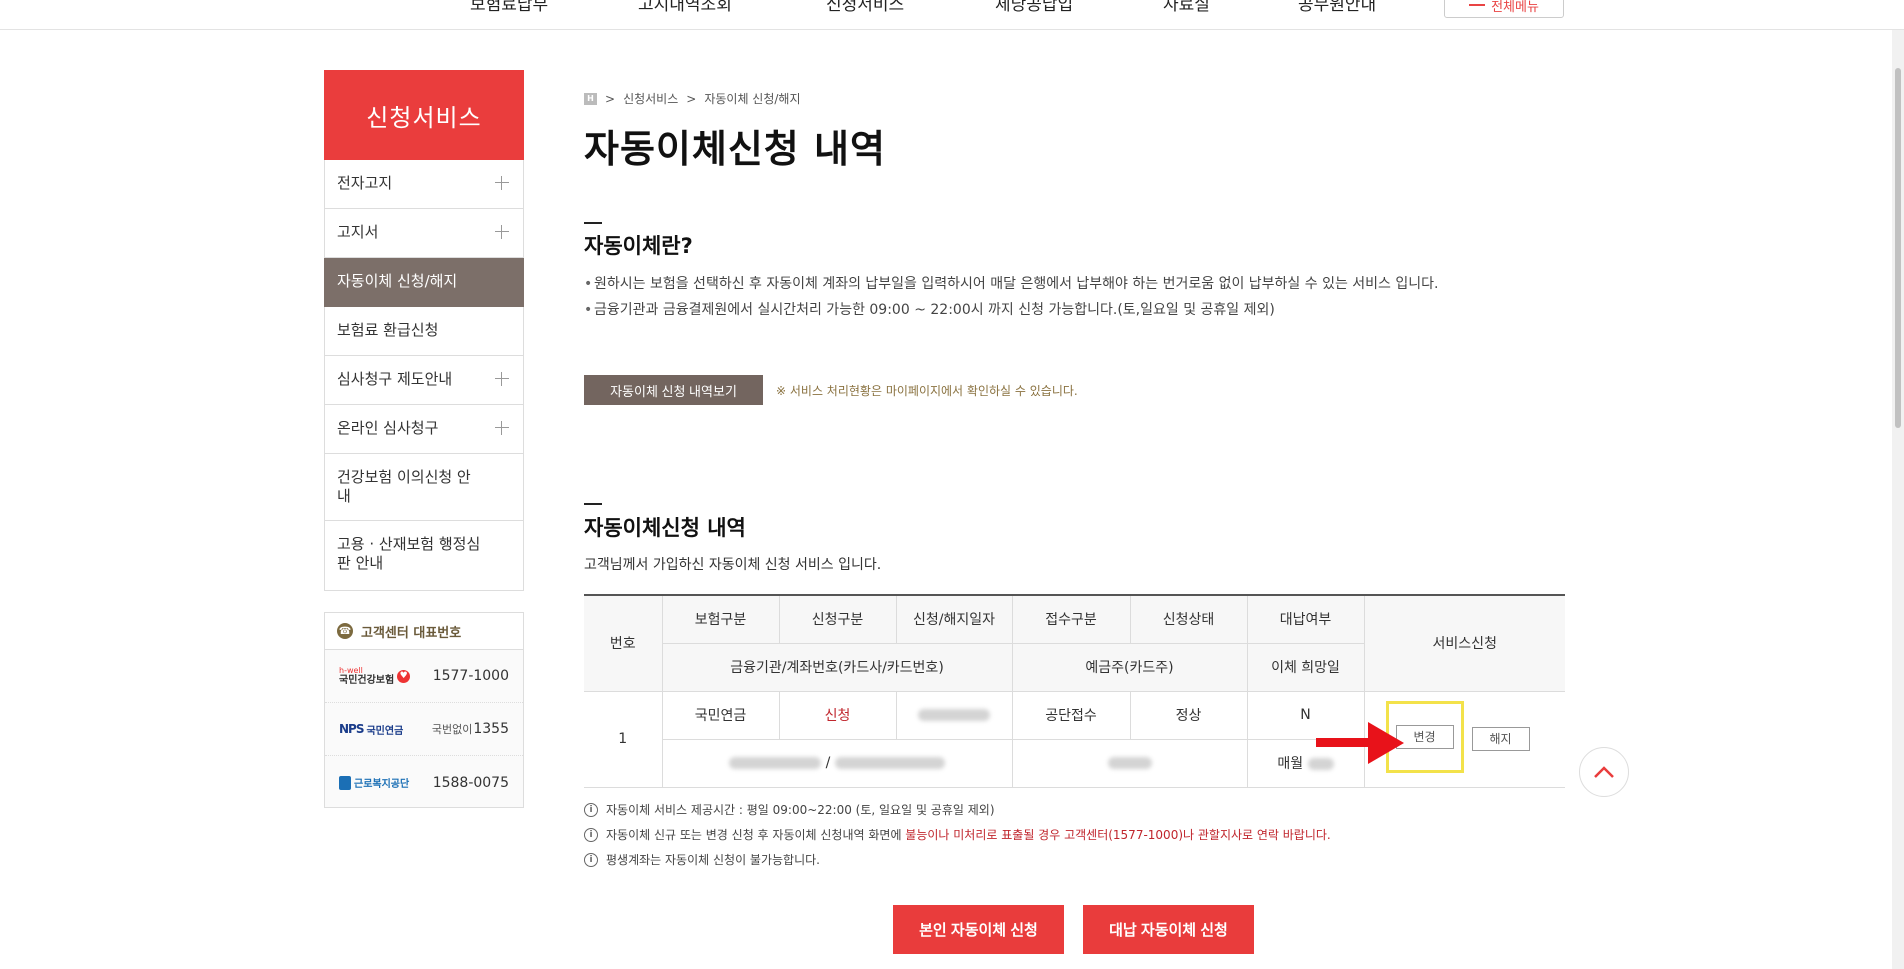 Image resolution: width=1904 pixels, height=969 pixels. Describe the element at coordinates (424, 233) in the screenshot. I see `sidebar-item-notice-paper: 고지서` at that location.